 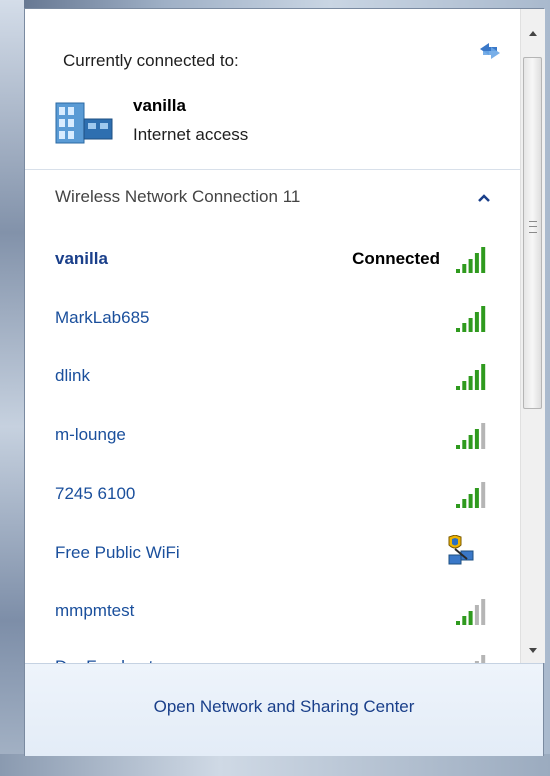 I want to click on network-row: mmpmtest, so click(x=272, y=613).